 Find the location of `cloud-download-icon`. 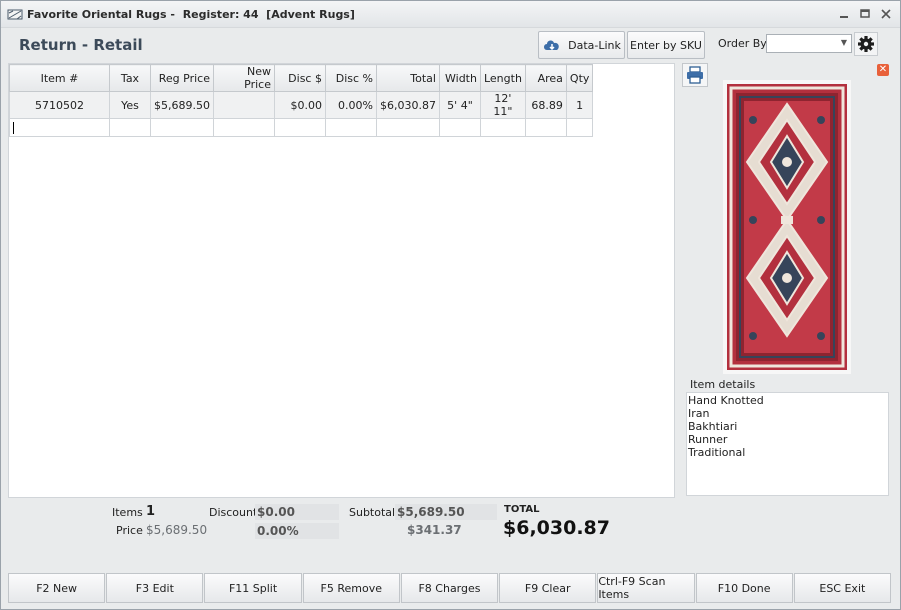

cloud-download-icon is located at coordinates (551, 45).